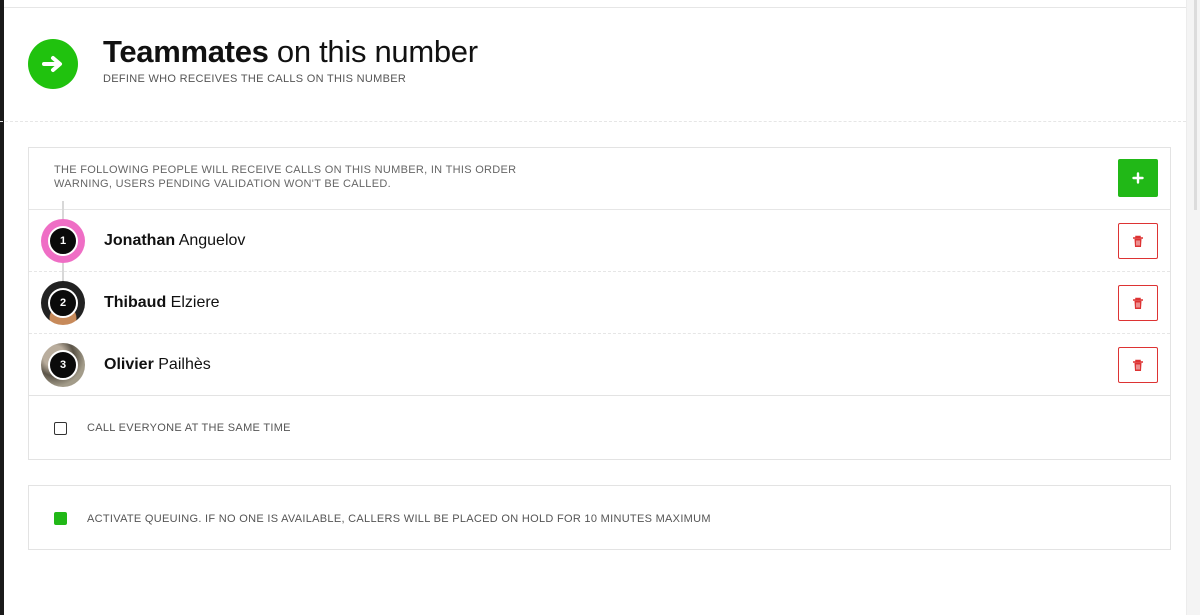  What do you see at coordinates (373, 51) in the screenshot?
I see `page-title-rest: on this number` at bounding box center [373, 51].